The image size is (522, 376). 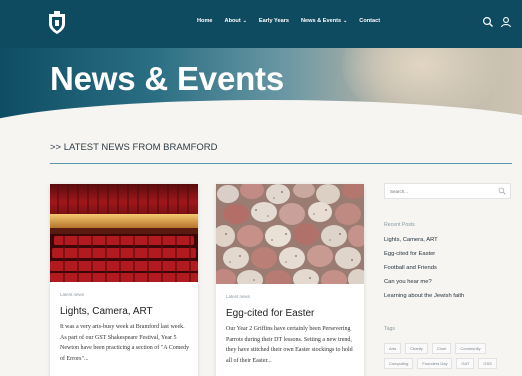 What do you see at coordinates (124, 233) in the screenshot?
I see `news-card-image-theatre` at bounding box center [124, 233].